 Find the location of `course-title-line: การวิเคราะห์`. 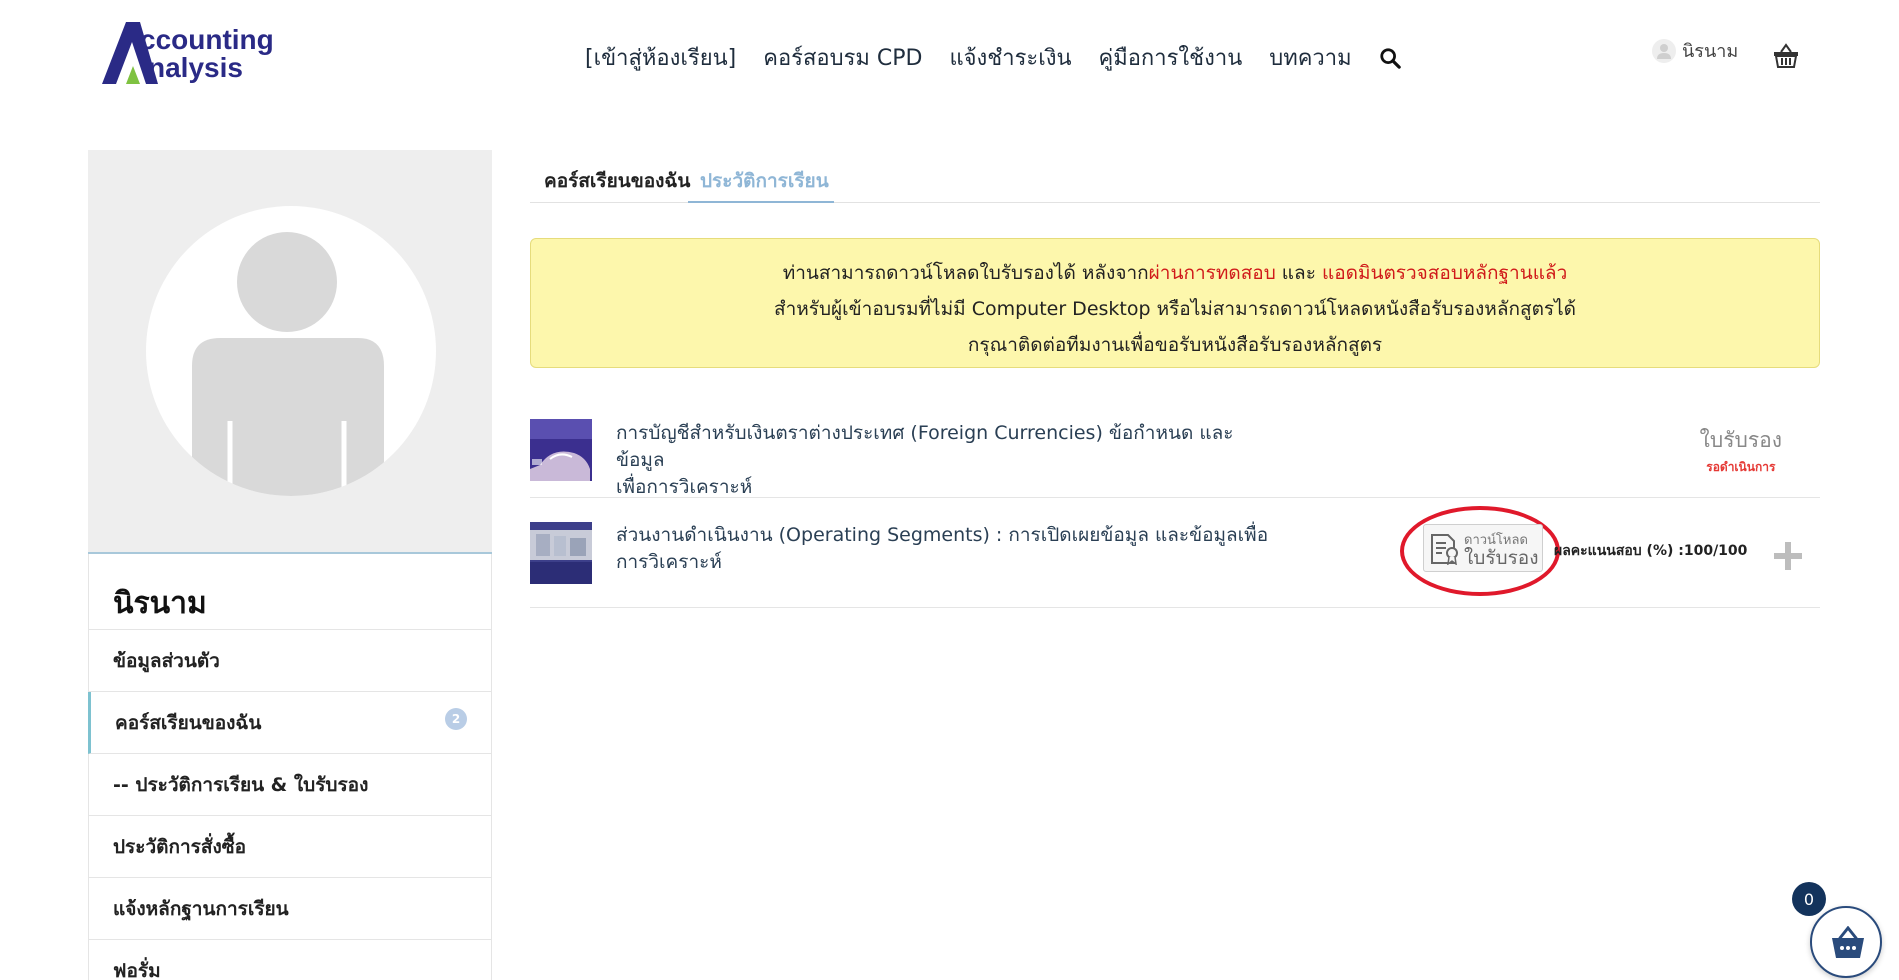

course-title-line: การวิเคราะห์ is located at coordinates (669, 562).